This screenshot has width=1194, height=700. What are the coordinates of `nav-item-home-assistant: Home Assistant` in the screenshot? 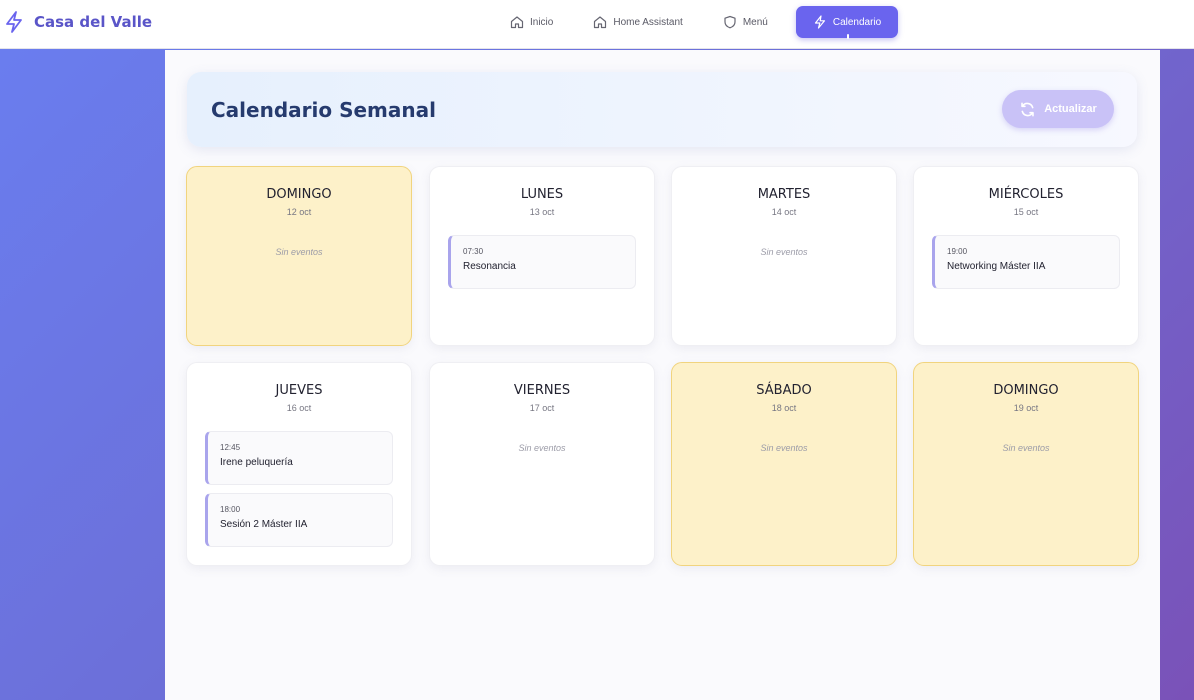 It's located at (637, 22).